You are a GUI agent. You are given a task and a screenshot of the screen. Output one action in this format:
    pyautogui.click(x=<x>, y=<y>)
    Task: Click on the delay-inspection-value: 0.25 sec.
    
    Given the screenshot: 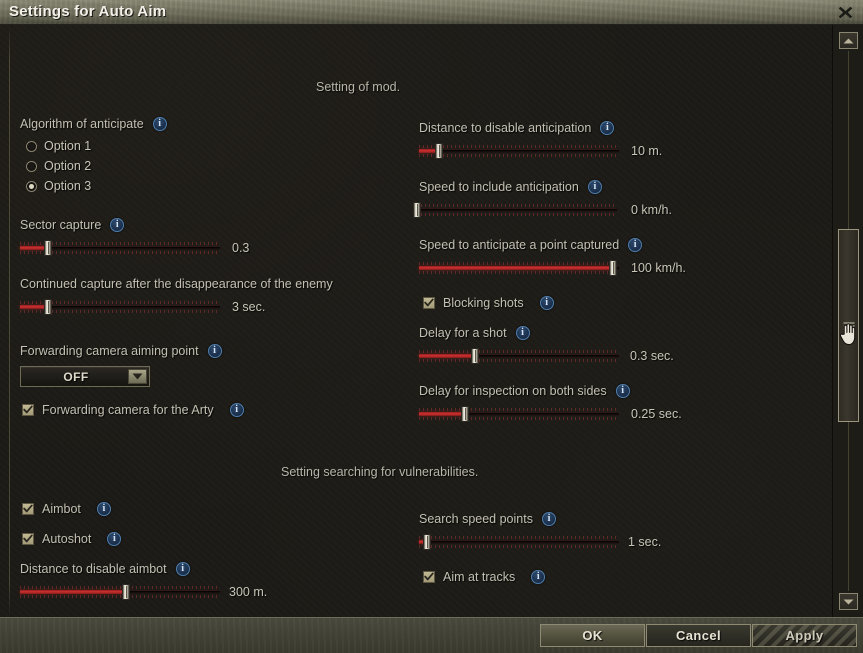 What is the action you would take?
    pyautogui.click(x=656, y=414)
    